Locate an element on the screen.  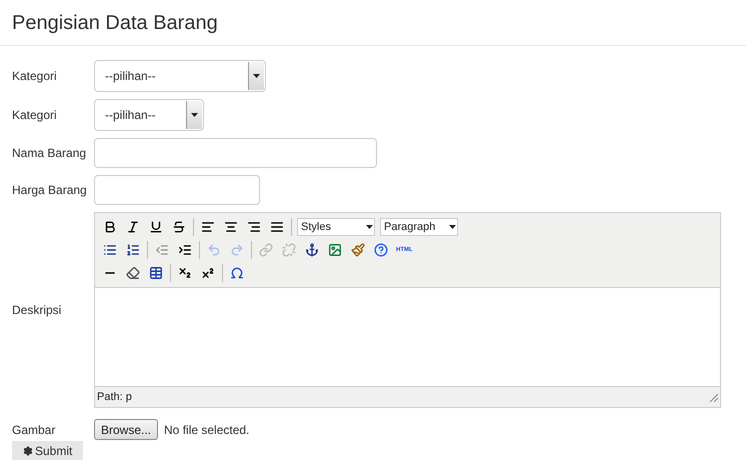
file-status: No file selected. is located at coordinates (207, 430).